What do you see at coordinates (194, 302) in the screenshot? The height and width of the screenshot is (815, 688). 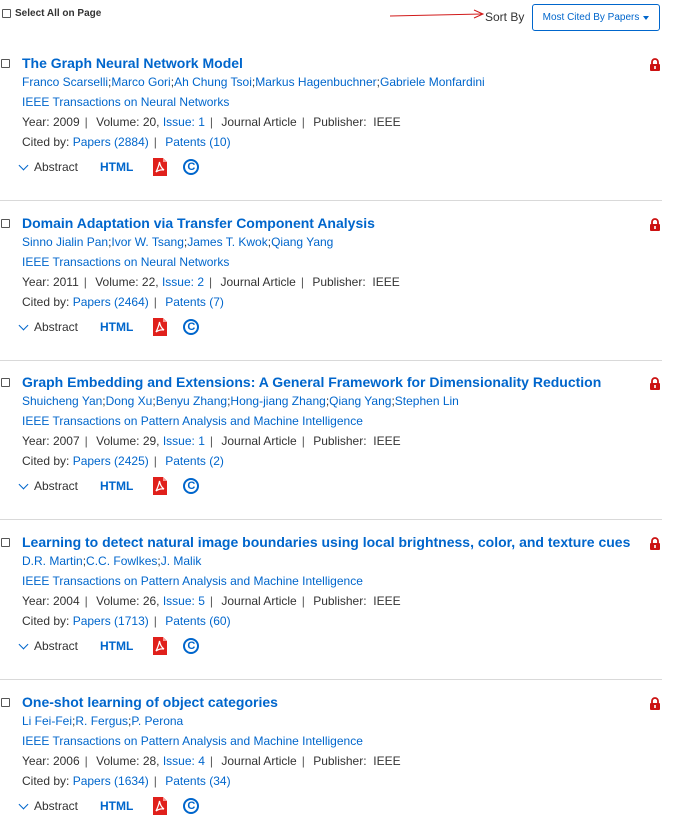 I see `cited-patents-link: Patents (7)` at bounding box center [194, 302].